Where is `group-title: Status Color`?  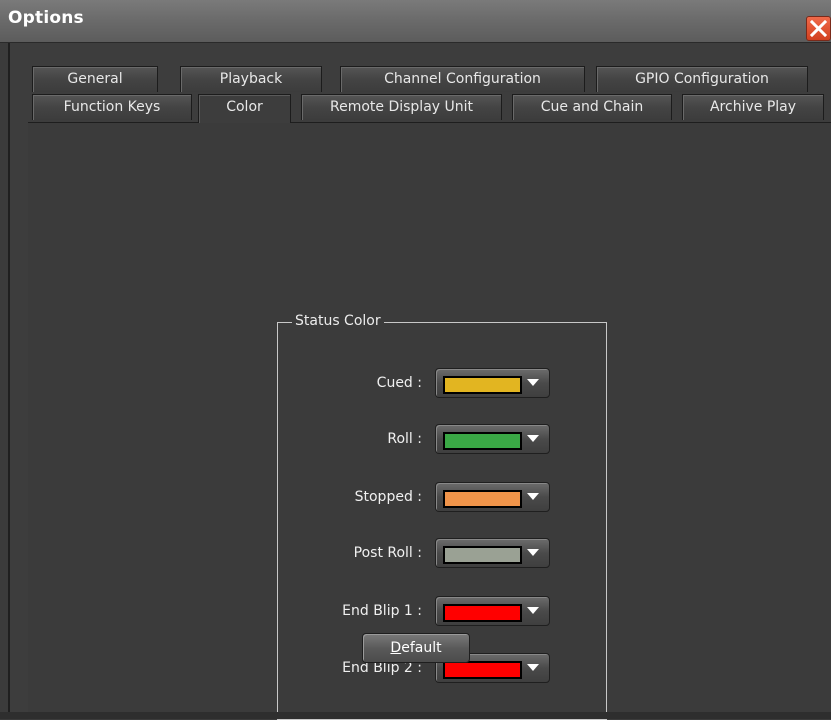
group-title: Status Color is located at coordinates (338, 321).